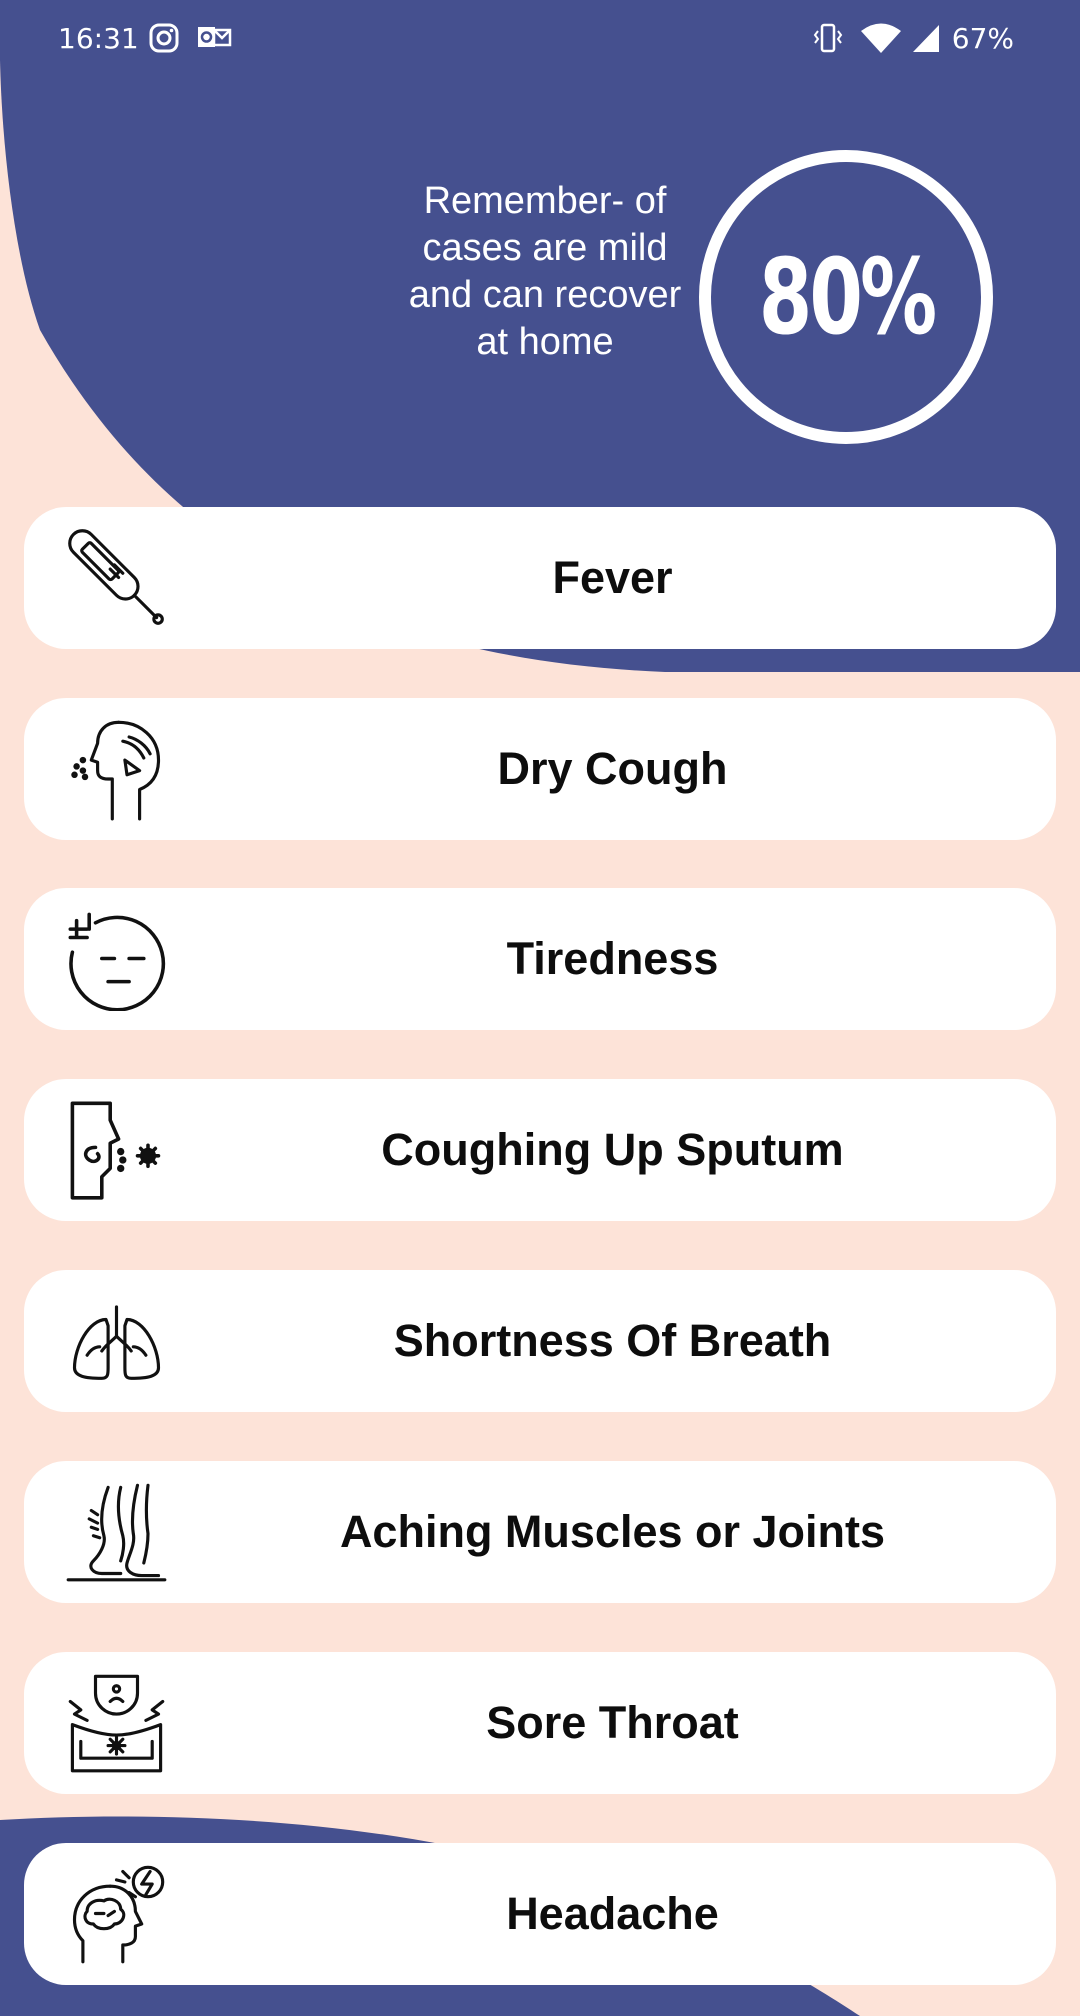  I want to click on symptom-card-tiredness: Tiredness, so click(540, 959).